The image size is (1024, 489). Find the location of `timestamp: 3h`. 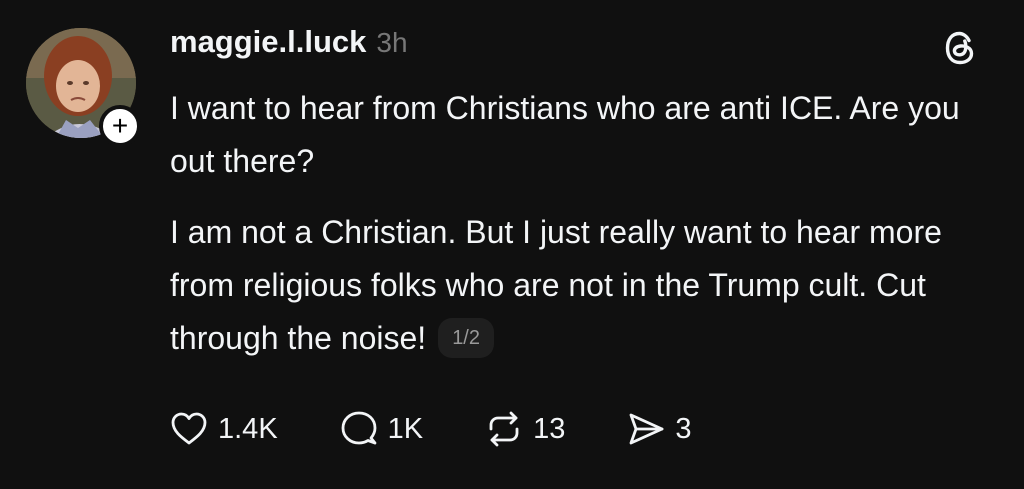

timestamp: 3h is located at coordinates (391, 43).